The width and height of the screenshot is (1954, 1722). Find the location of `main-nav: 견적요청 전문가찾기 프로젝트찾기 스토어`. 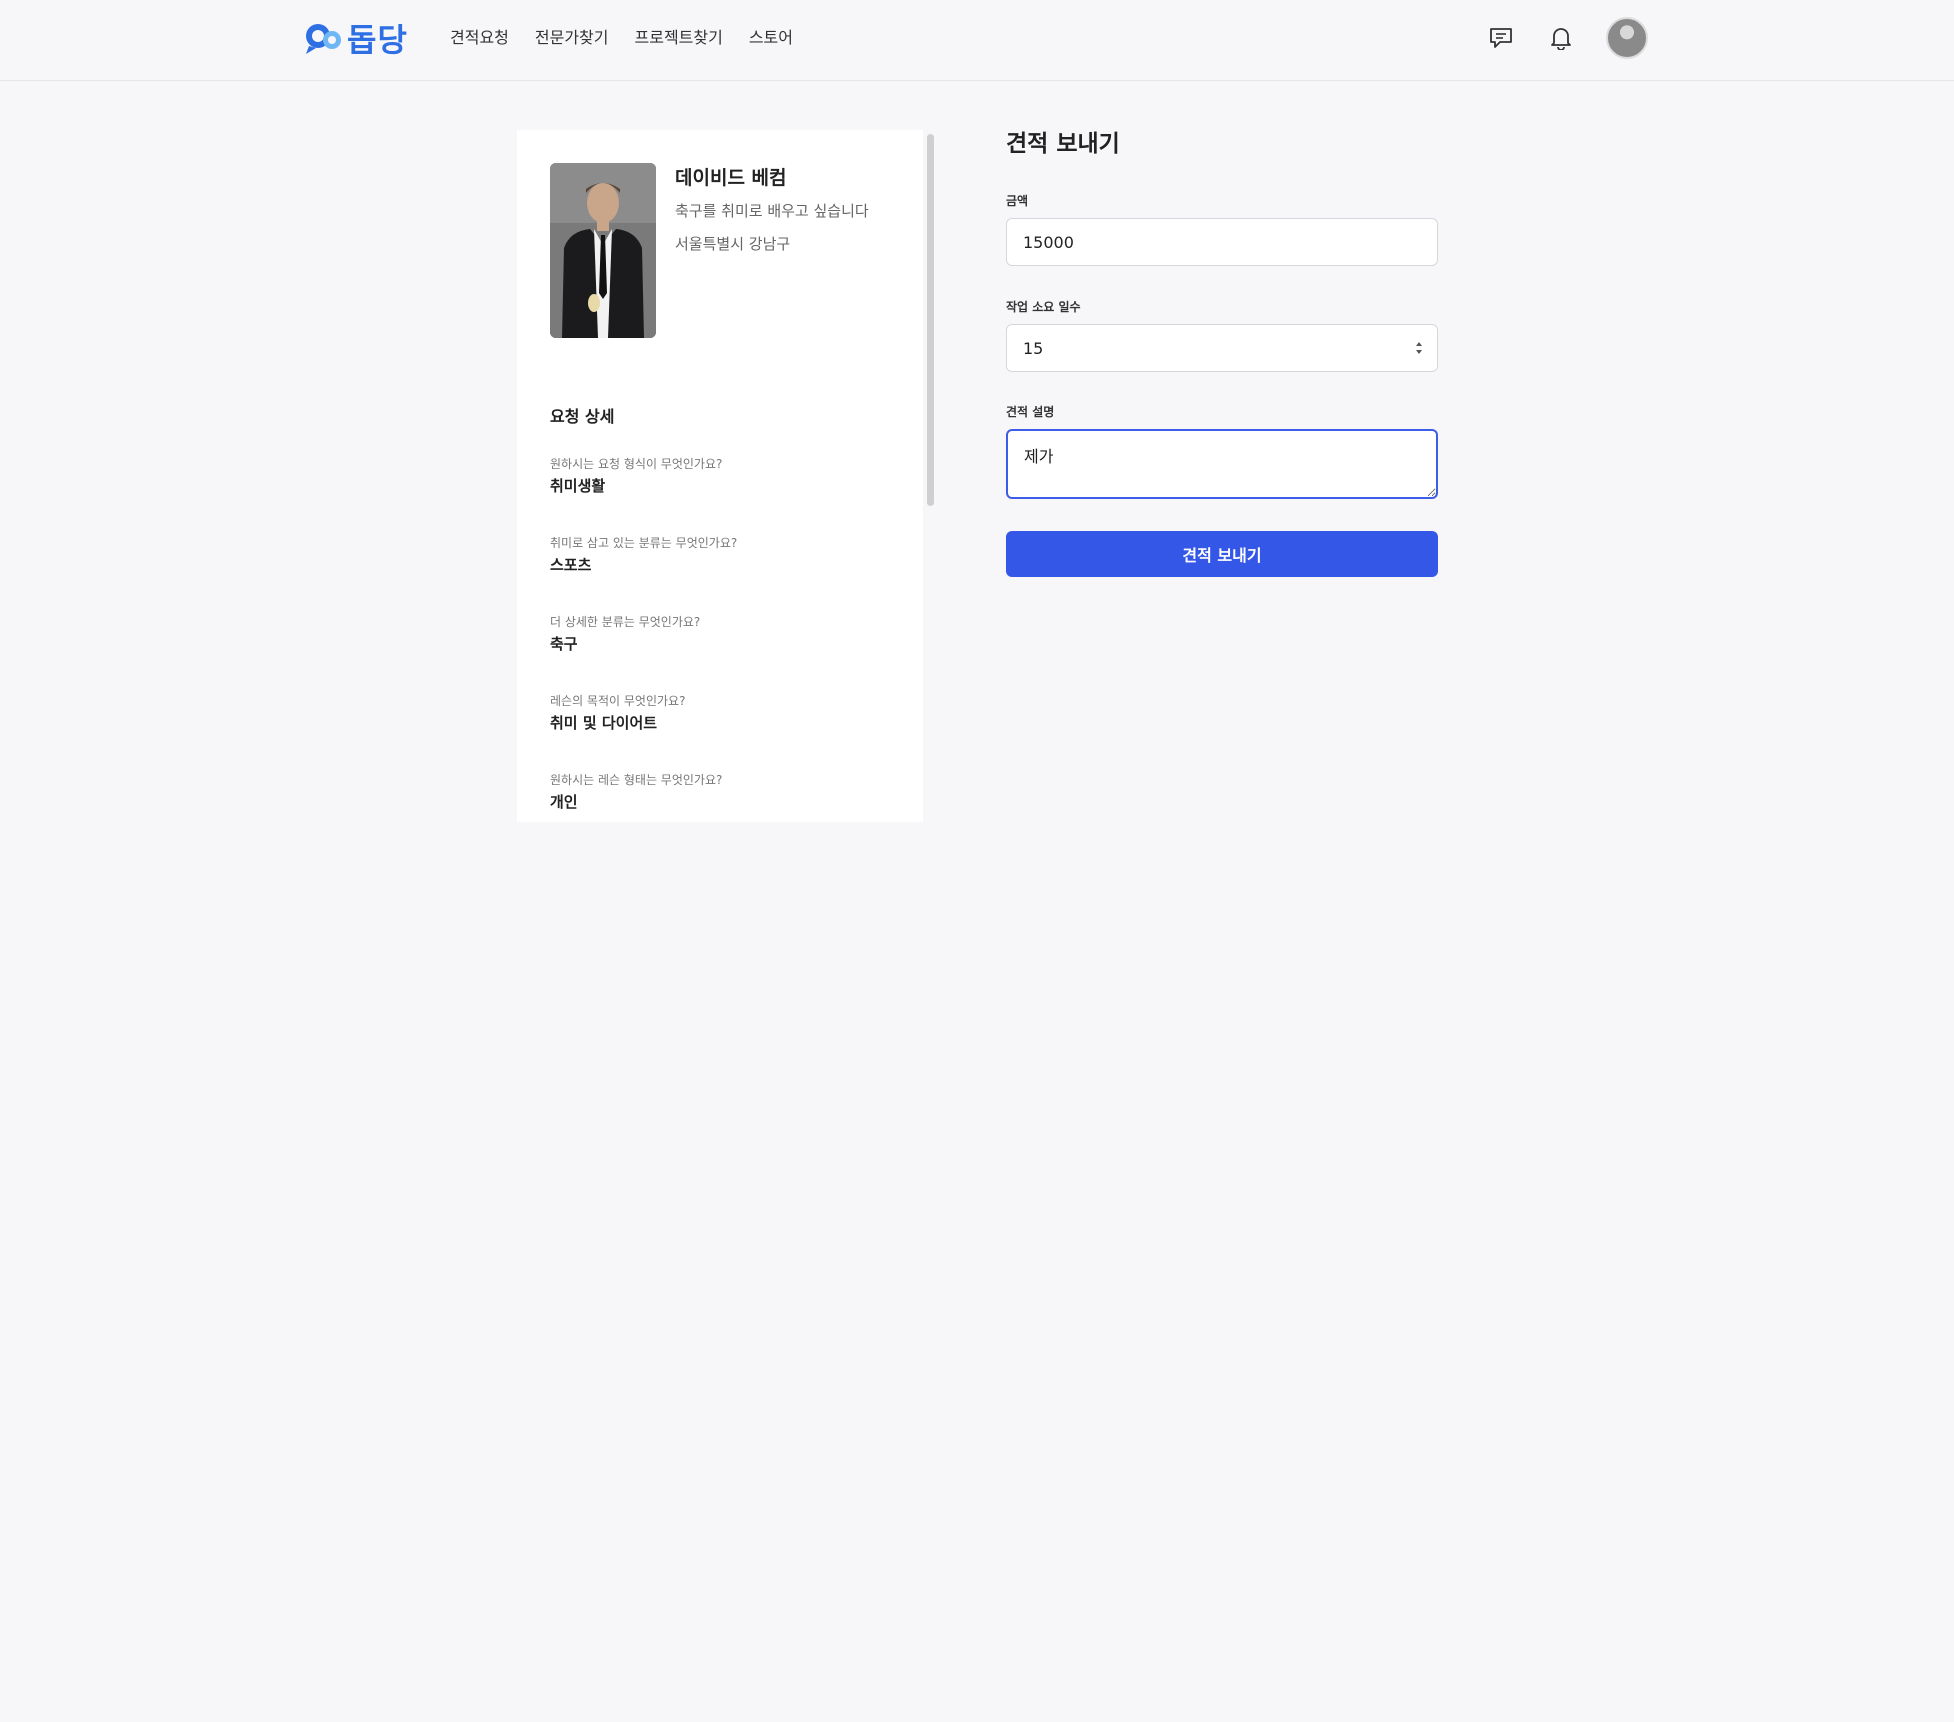

main-nav: 견적요청 전문가찾기 프로젝트찾기 스토어 is located at coordinates (621, 38).